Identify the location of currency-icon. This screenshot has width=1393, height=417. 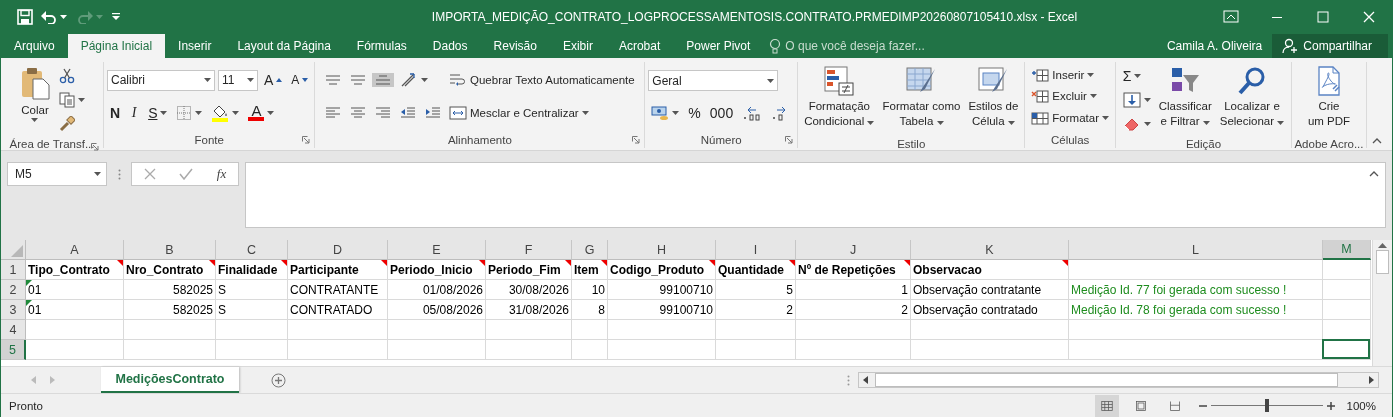
(660, 113).